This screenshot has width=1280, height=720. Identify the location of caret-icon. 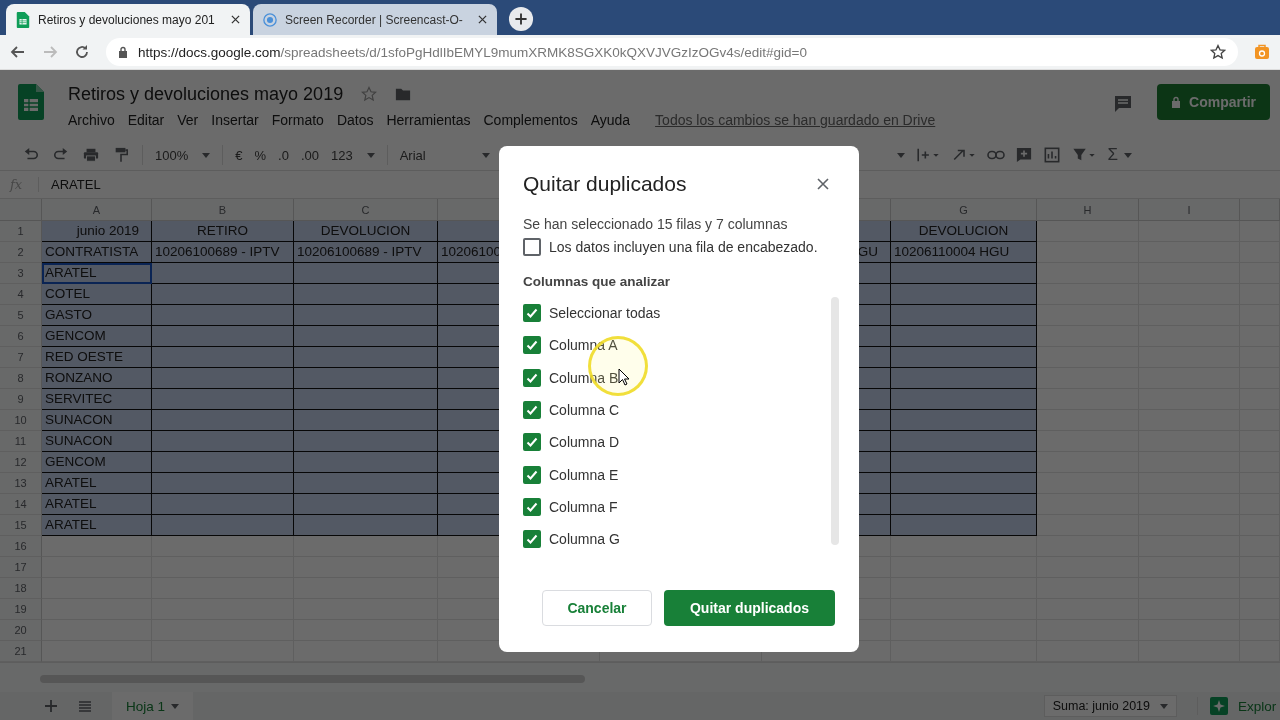
(901, 155).